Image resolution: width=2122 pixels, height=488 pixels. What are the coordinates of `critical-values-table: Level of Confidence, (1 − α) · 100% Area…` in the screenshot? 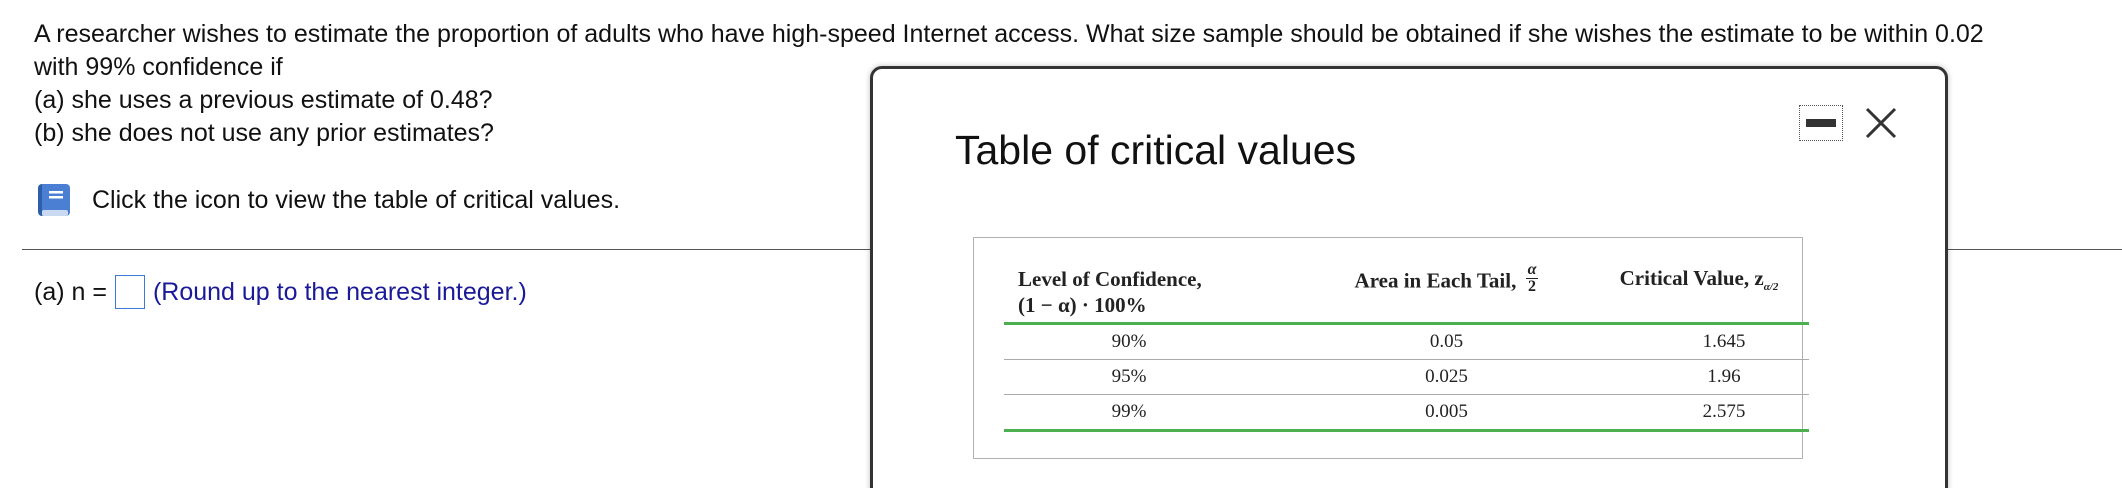 It's located at (1406, 341).